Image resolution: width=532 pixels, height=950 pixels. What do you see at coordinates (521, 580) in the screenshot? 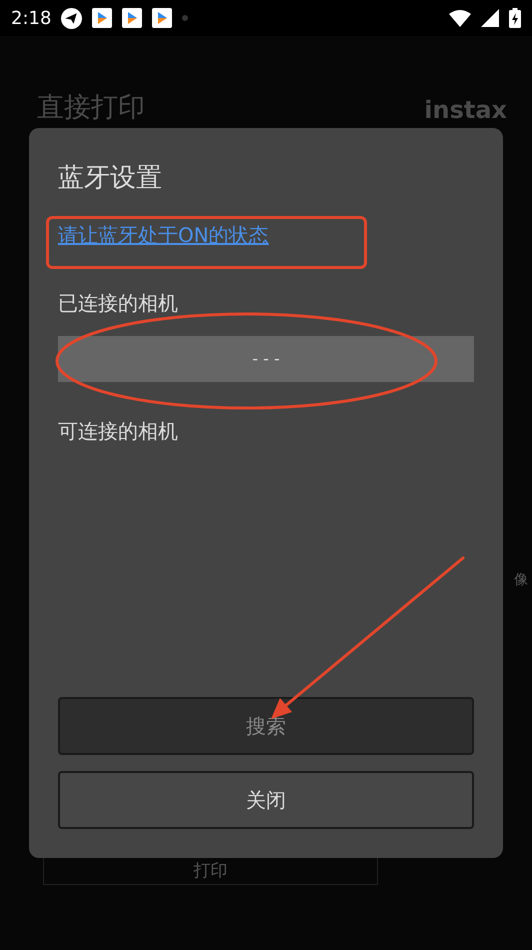
I see `side-text: 像` at bounding box center [521, 580].